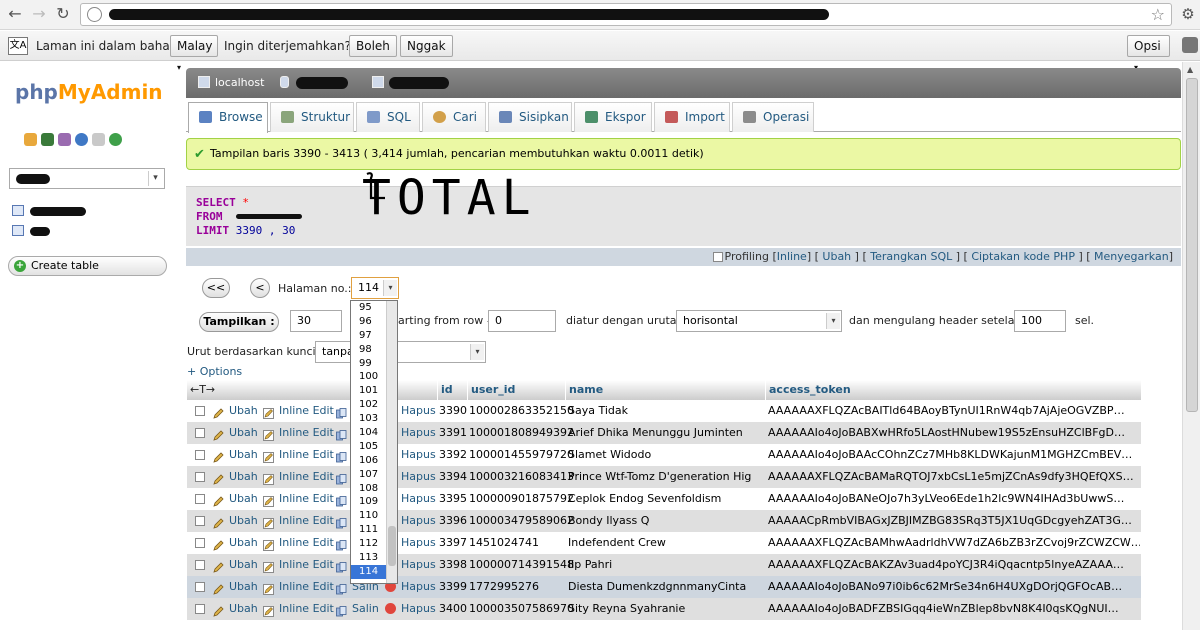 This screenshot has width=1200, height=630. What do you see at coordinates (373, 46) in the screenshot?
I see `translate-yes-button: Boleh` at bounding box center [373, 46].